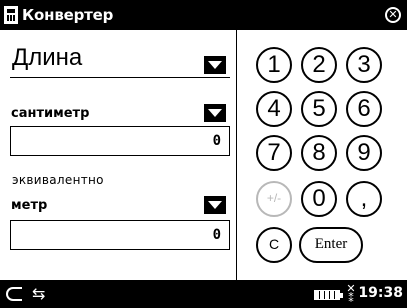 The image size is (407, 308). I want to click on from-value: 0, so click(216, 141).